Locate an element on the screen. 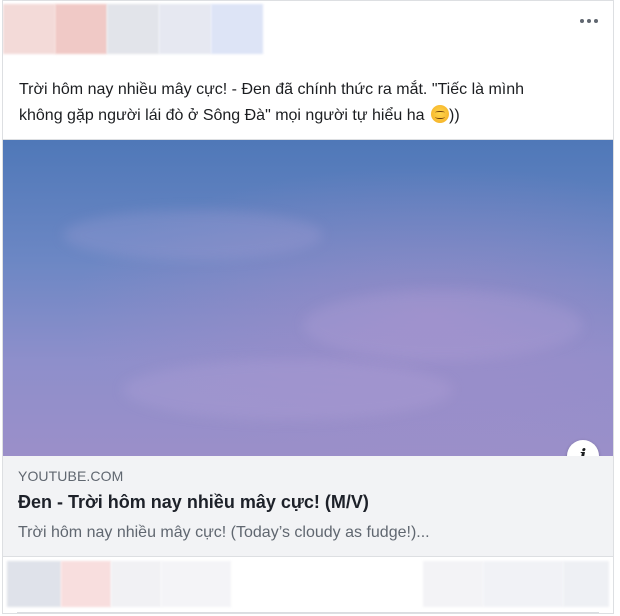 The image size is (620, 616). post-footer is located at coordinates (308, 585).